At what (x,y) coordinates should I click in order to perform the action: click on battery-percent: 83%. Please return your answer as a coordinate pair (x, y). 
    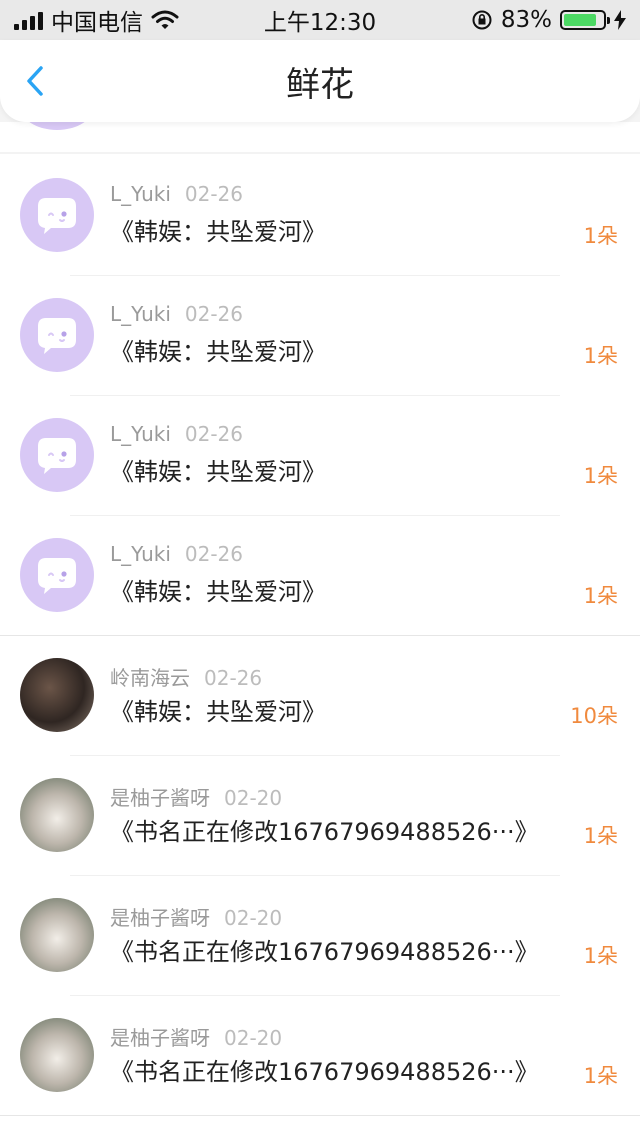
    Looking at the image, I should click on (526, 20).